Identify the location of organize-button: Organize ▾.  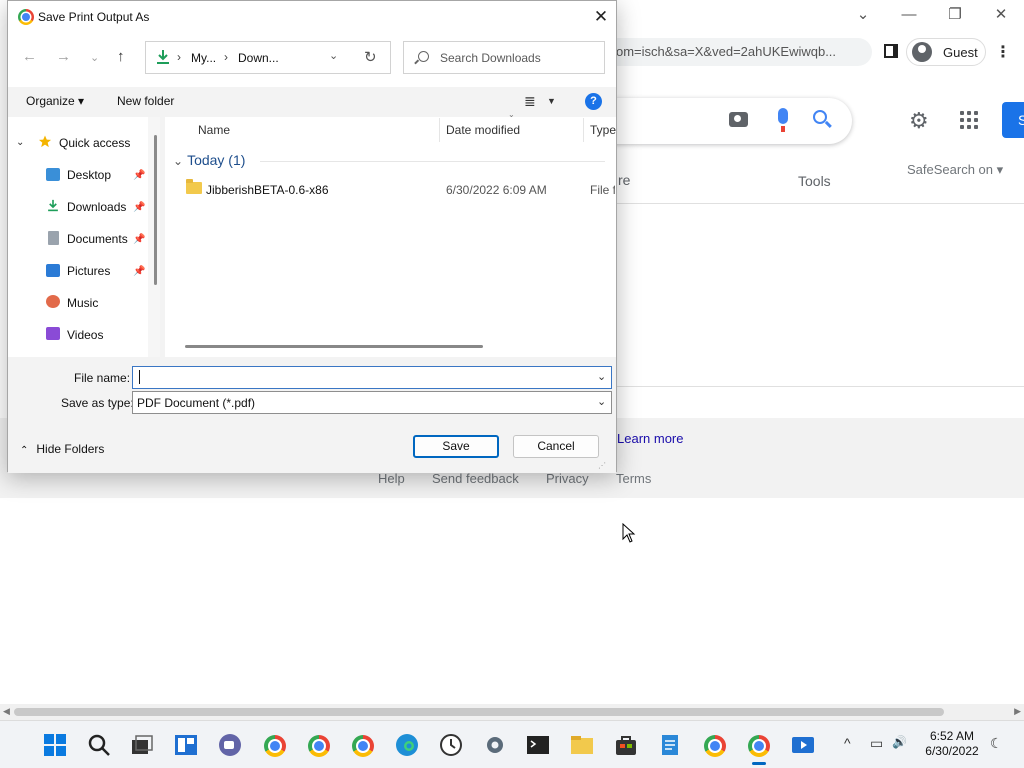
(55, 101).